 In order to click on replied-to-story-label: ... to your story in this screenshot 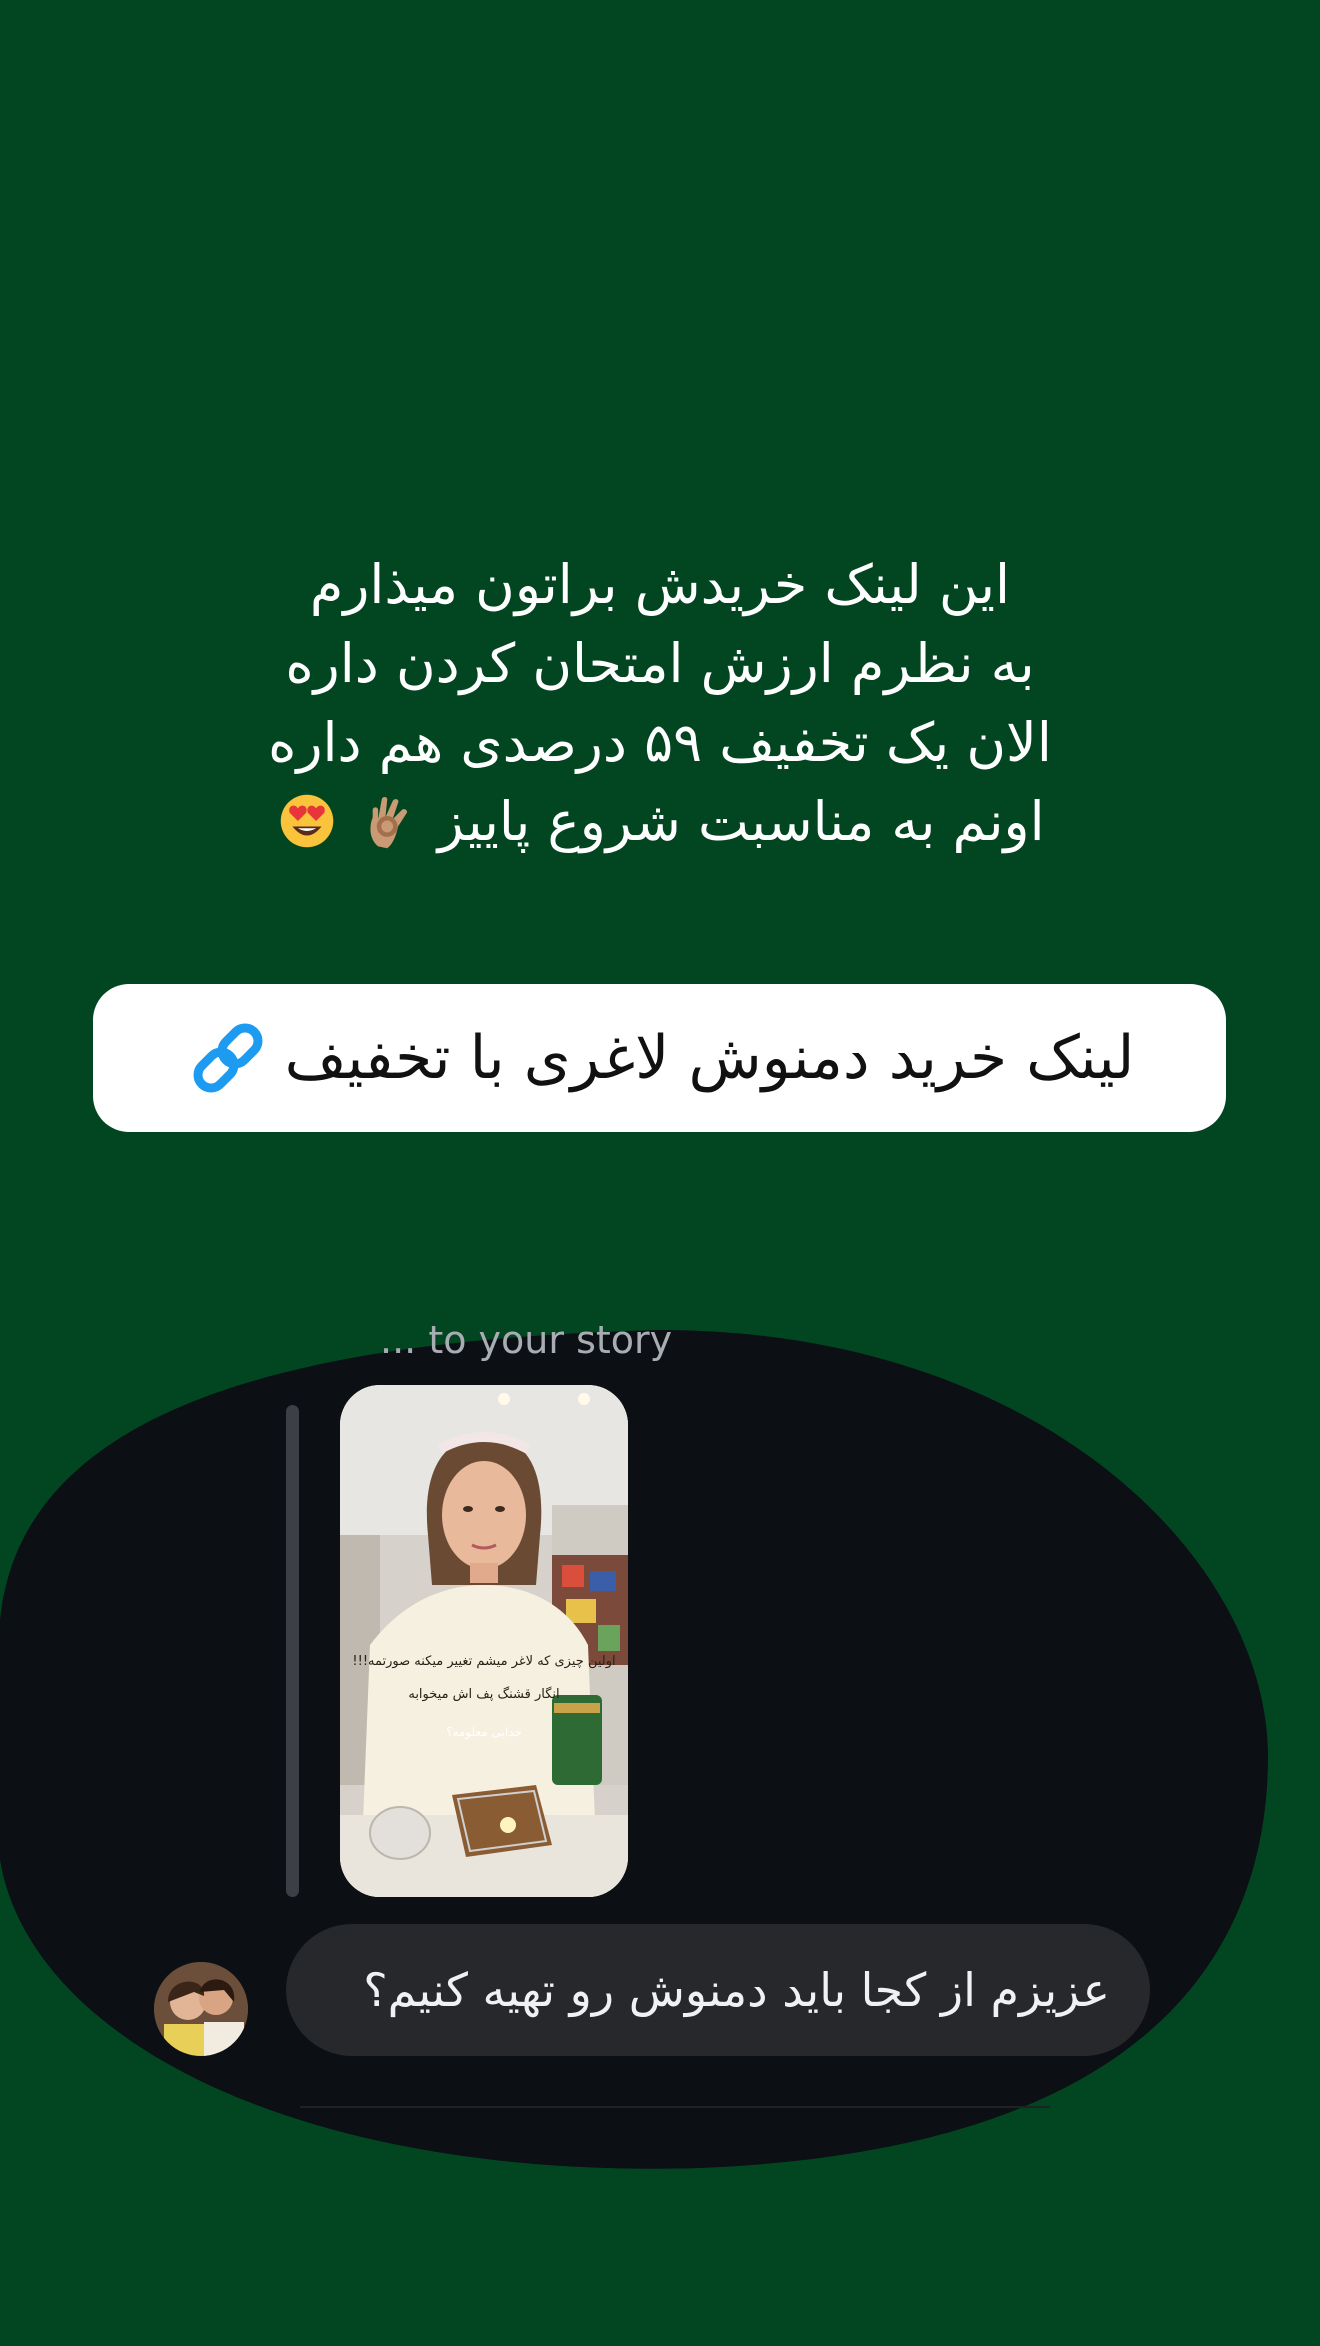, I will do `click(526, 1340)`.